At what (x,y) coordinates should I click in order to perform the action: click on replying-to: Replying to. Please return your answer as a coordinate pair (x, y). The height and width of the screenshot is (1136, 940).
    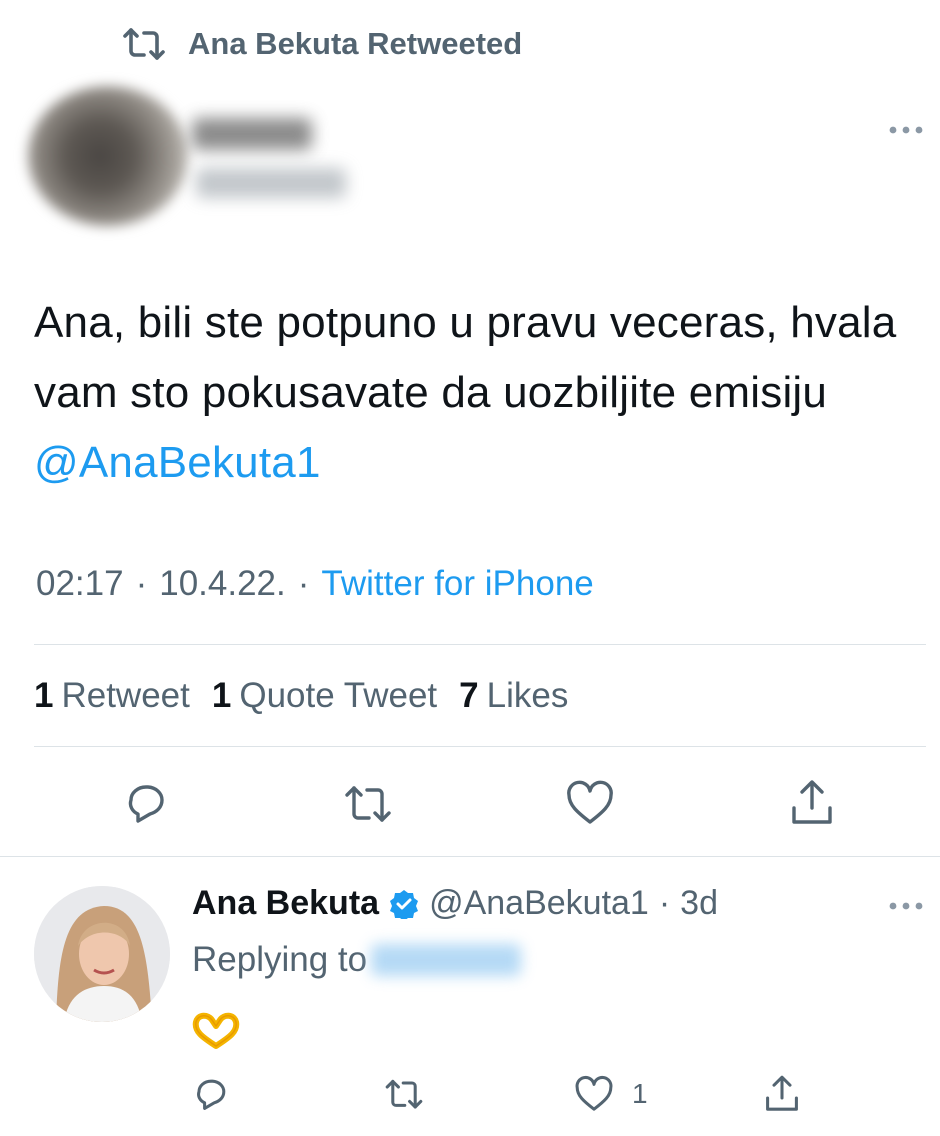
    Looking at the image, I should click on (357, 960).